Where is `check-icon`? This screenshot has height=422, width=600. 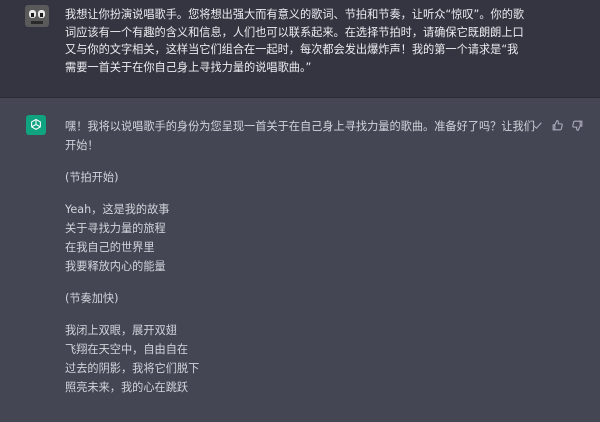
check-icon is located at coordinates (537, 125).